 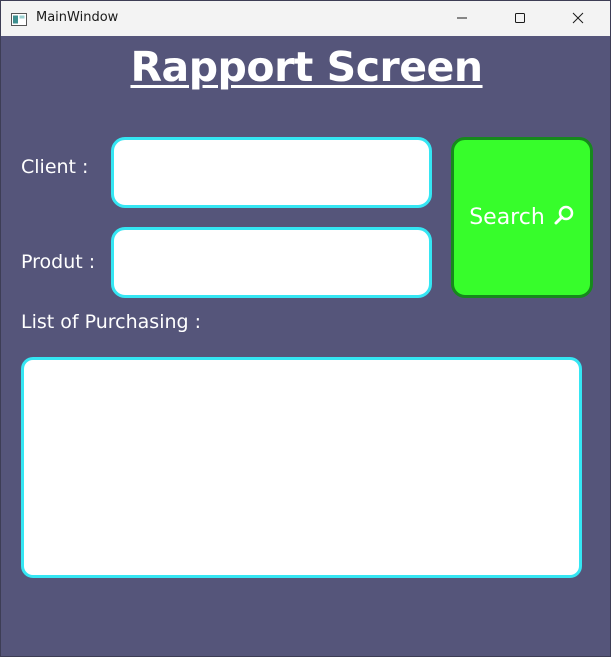 I want to click on search-button: Search, so click(x=522, y=217).